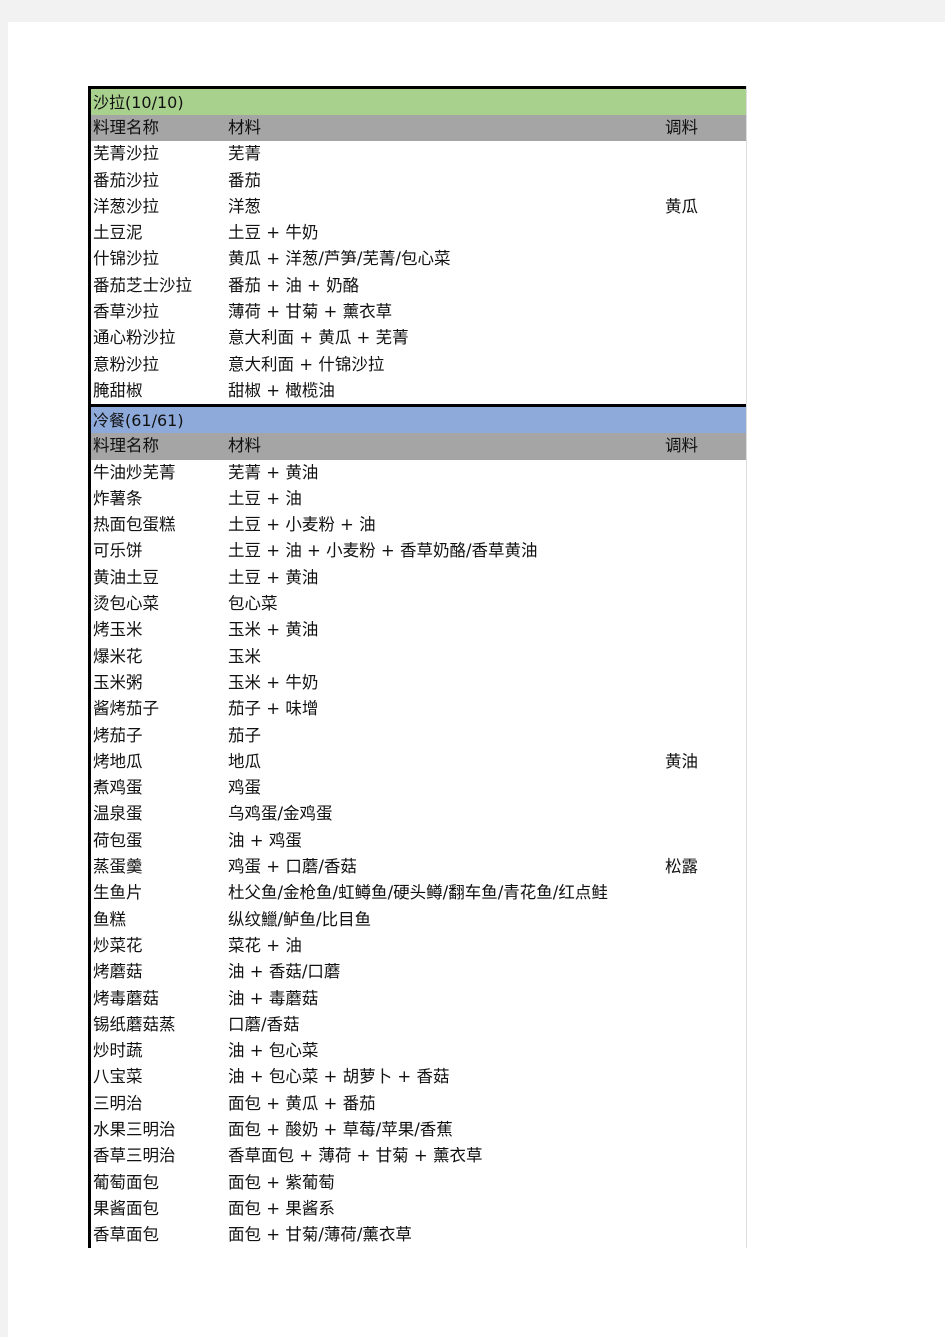  What do you see at coordinates (418, 630) in the screenshot?
I see `table-row: 烤玉米 玉米 + 黄油` at bounding box center [418, 630].